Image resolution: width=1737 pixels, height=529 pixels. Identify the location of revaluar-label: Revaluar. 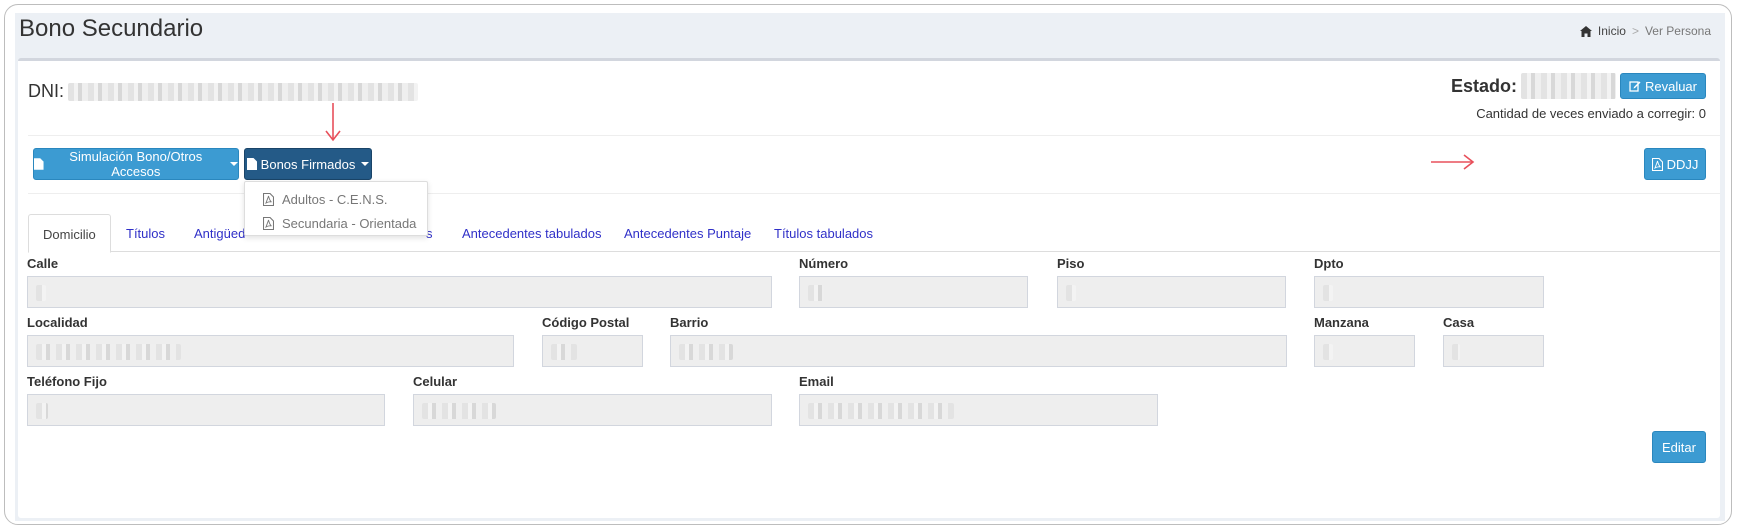
(1670, 86).